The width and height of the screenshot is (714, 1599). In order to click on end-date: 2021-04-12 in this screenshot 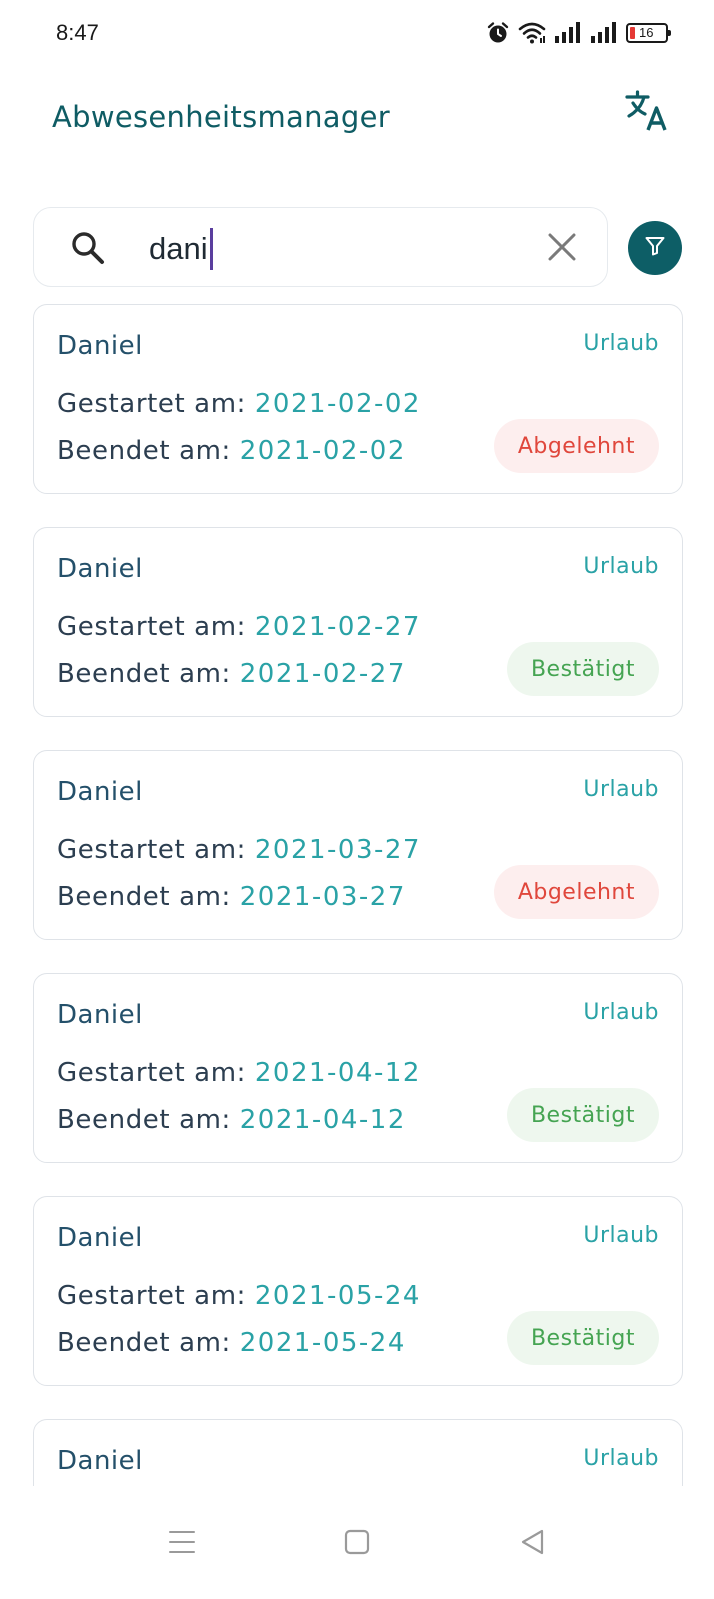, I will do `click(322, 1120)`.